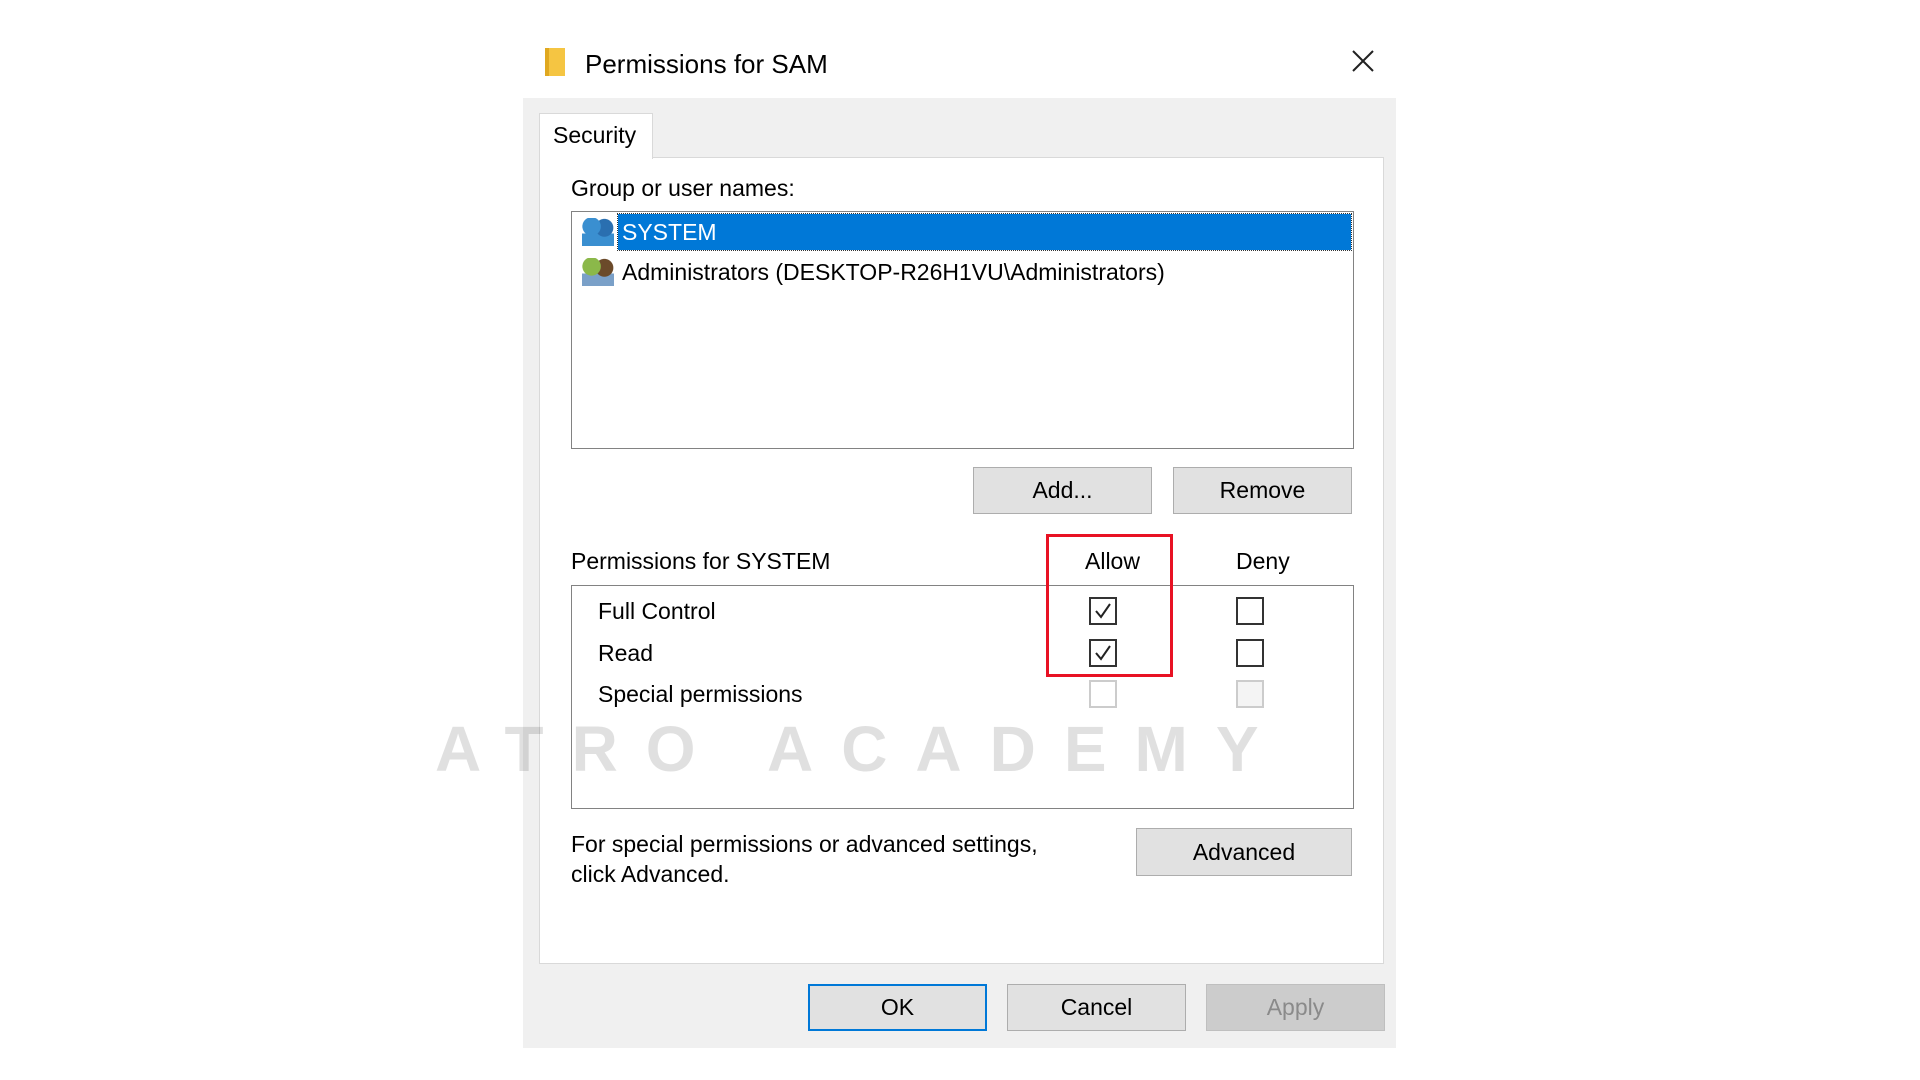 Image resolution: width=1920 pixels, height=1080 pixels. Describe the element at coordinates (555, 62) in the screenshot. I see `window-icon-folder` at that location.